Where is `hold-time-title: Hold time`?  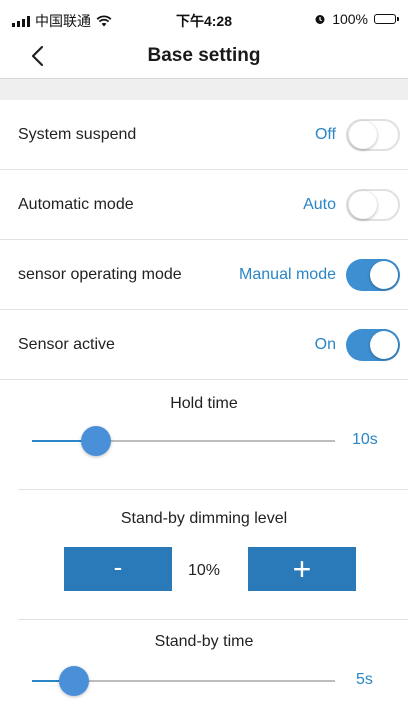
hold-time-title: Hold time is located at coordinates (204, 403).